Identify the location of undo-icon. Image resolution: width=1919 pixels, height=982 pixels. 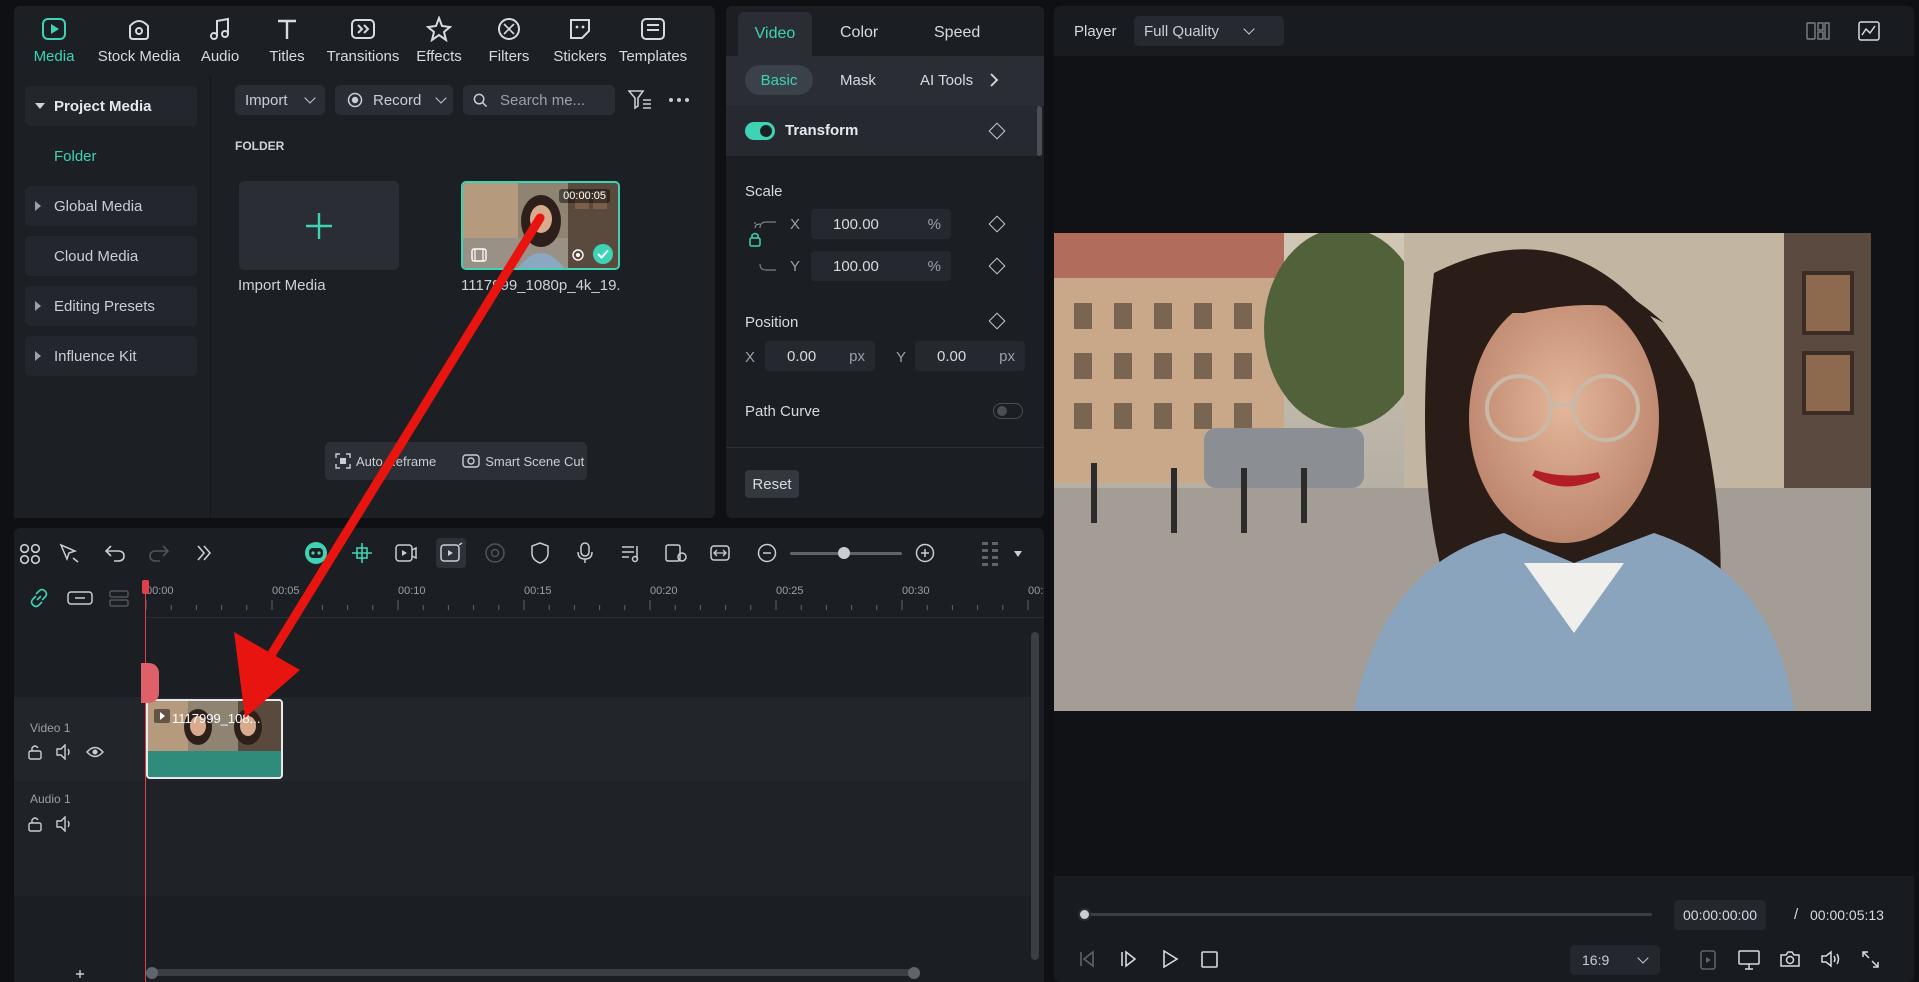
(115, 553).